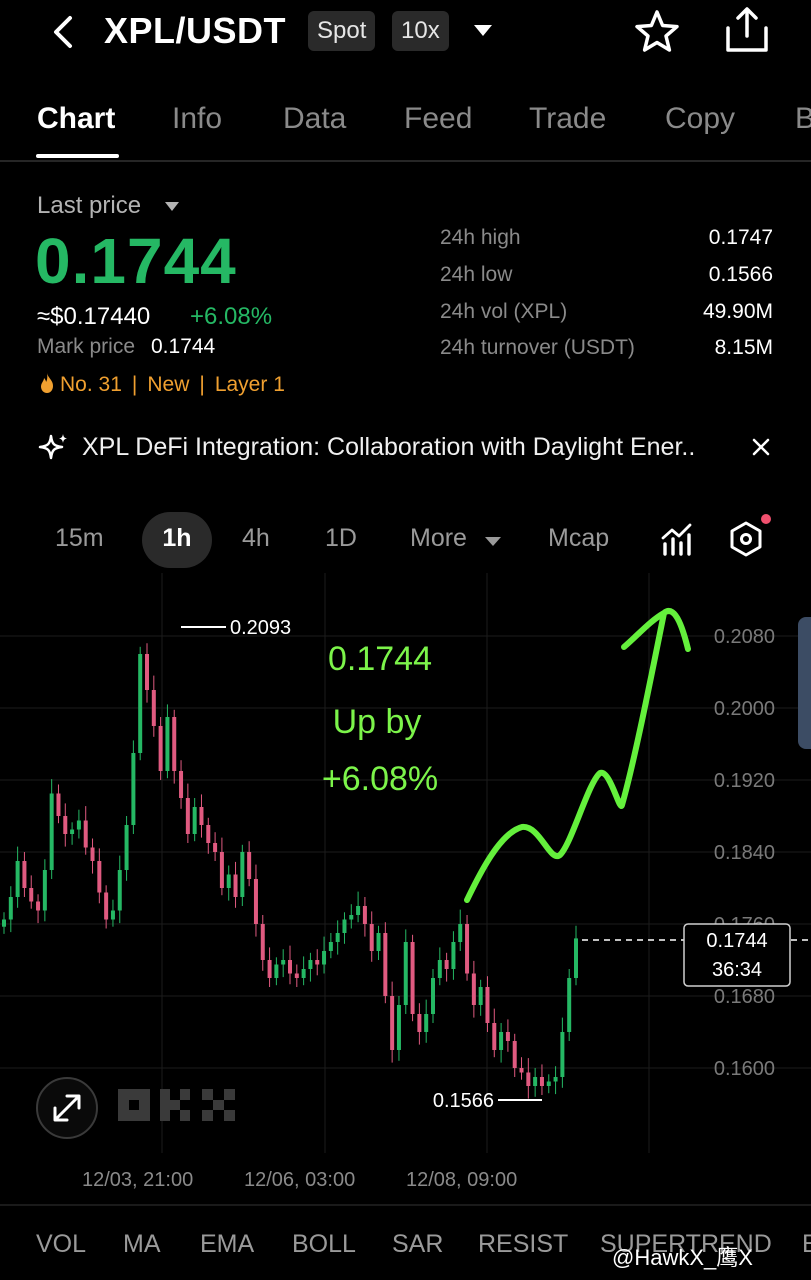 The image size is (811, 1280). Describe the element at coordinates (227, 1244) in the screenshot. I see `indicator-ema: EMA` at that location.